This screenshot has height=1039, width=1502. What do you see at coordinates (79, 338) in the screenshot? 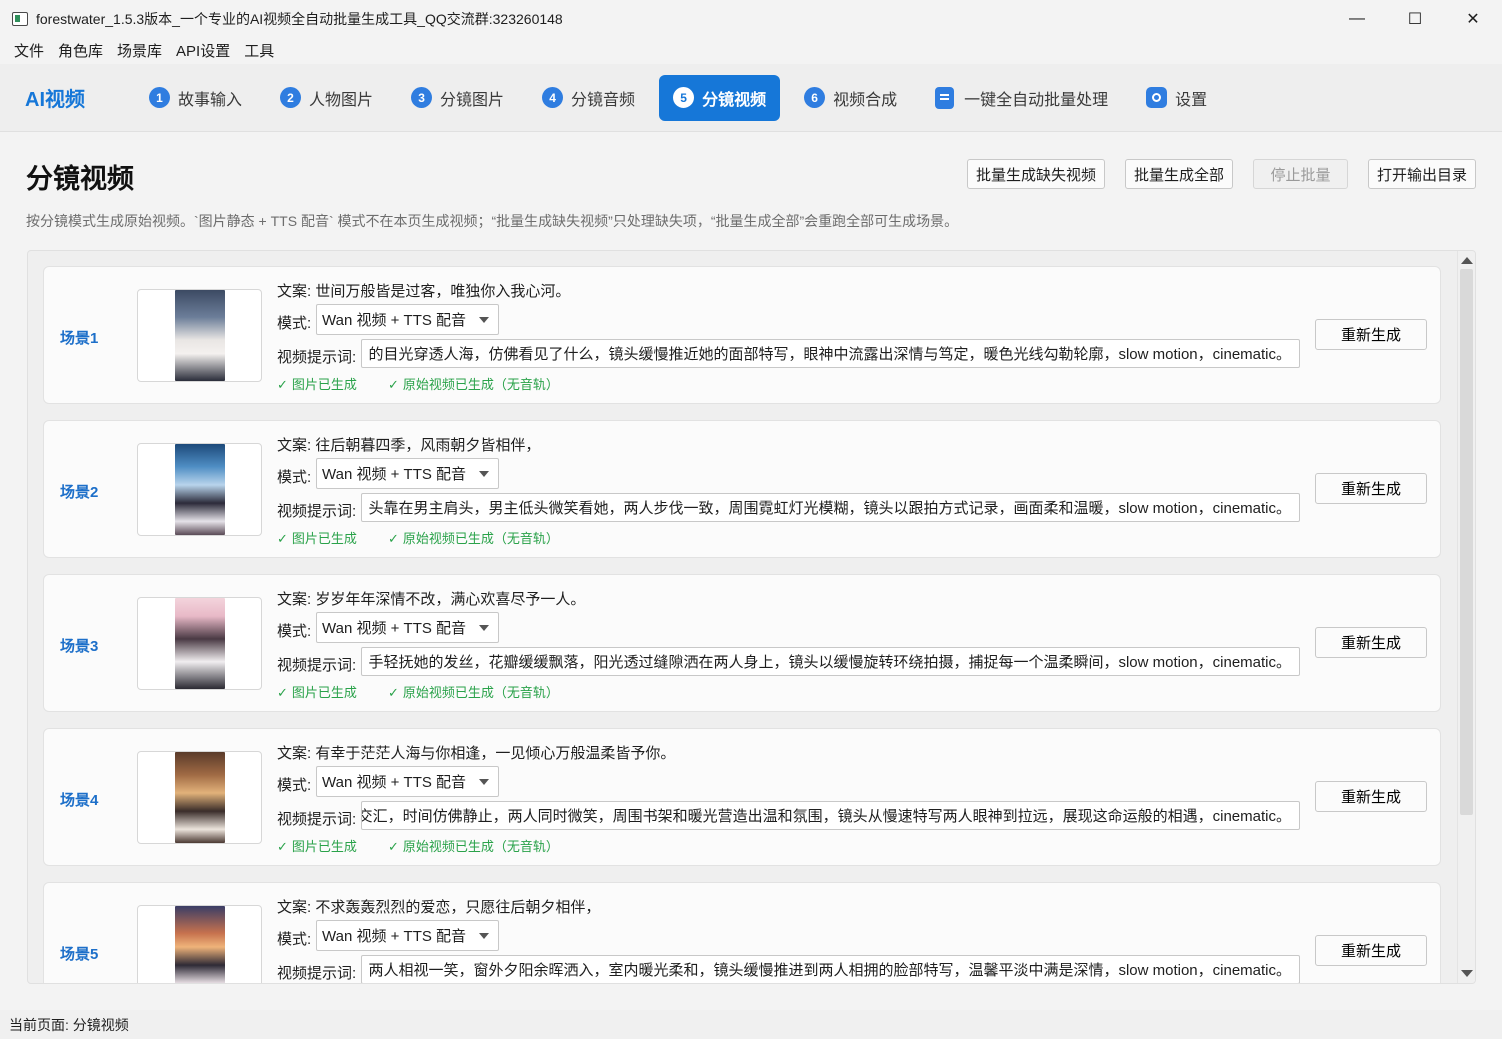
I see `scene-label: 场景1` at bounding box center [79, 338].